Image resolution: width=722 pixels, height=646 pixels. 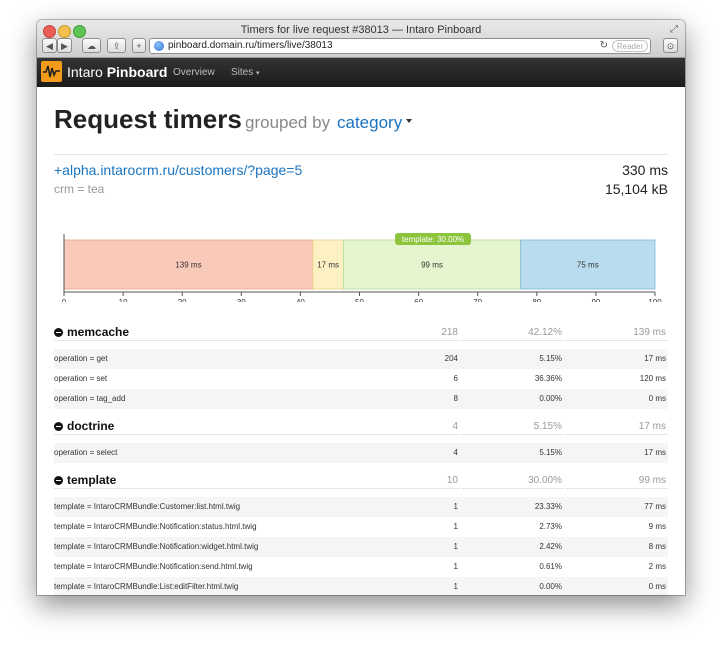 I want to click on row-time: 9 ms, so click(x=657, y=526).